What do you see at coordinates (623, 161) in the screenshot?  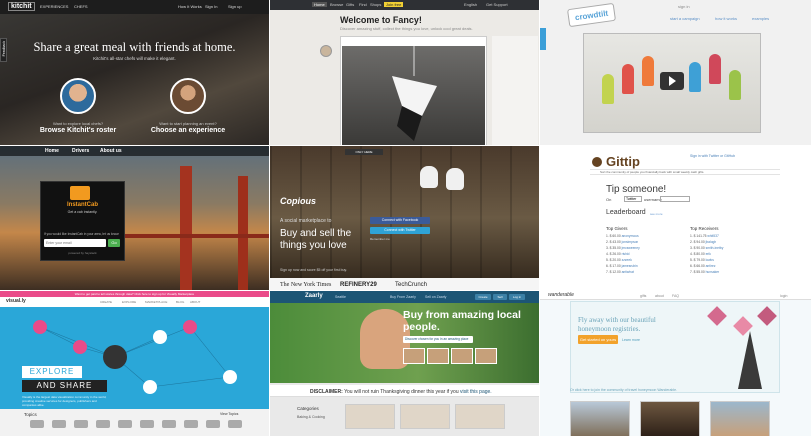 I see `gittip-logo: Gittip` at bounding box center [623, 161].